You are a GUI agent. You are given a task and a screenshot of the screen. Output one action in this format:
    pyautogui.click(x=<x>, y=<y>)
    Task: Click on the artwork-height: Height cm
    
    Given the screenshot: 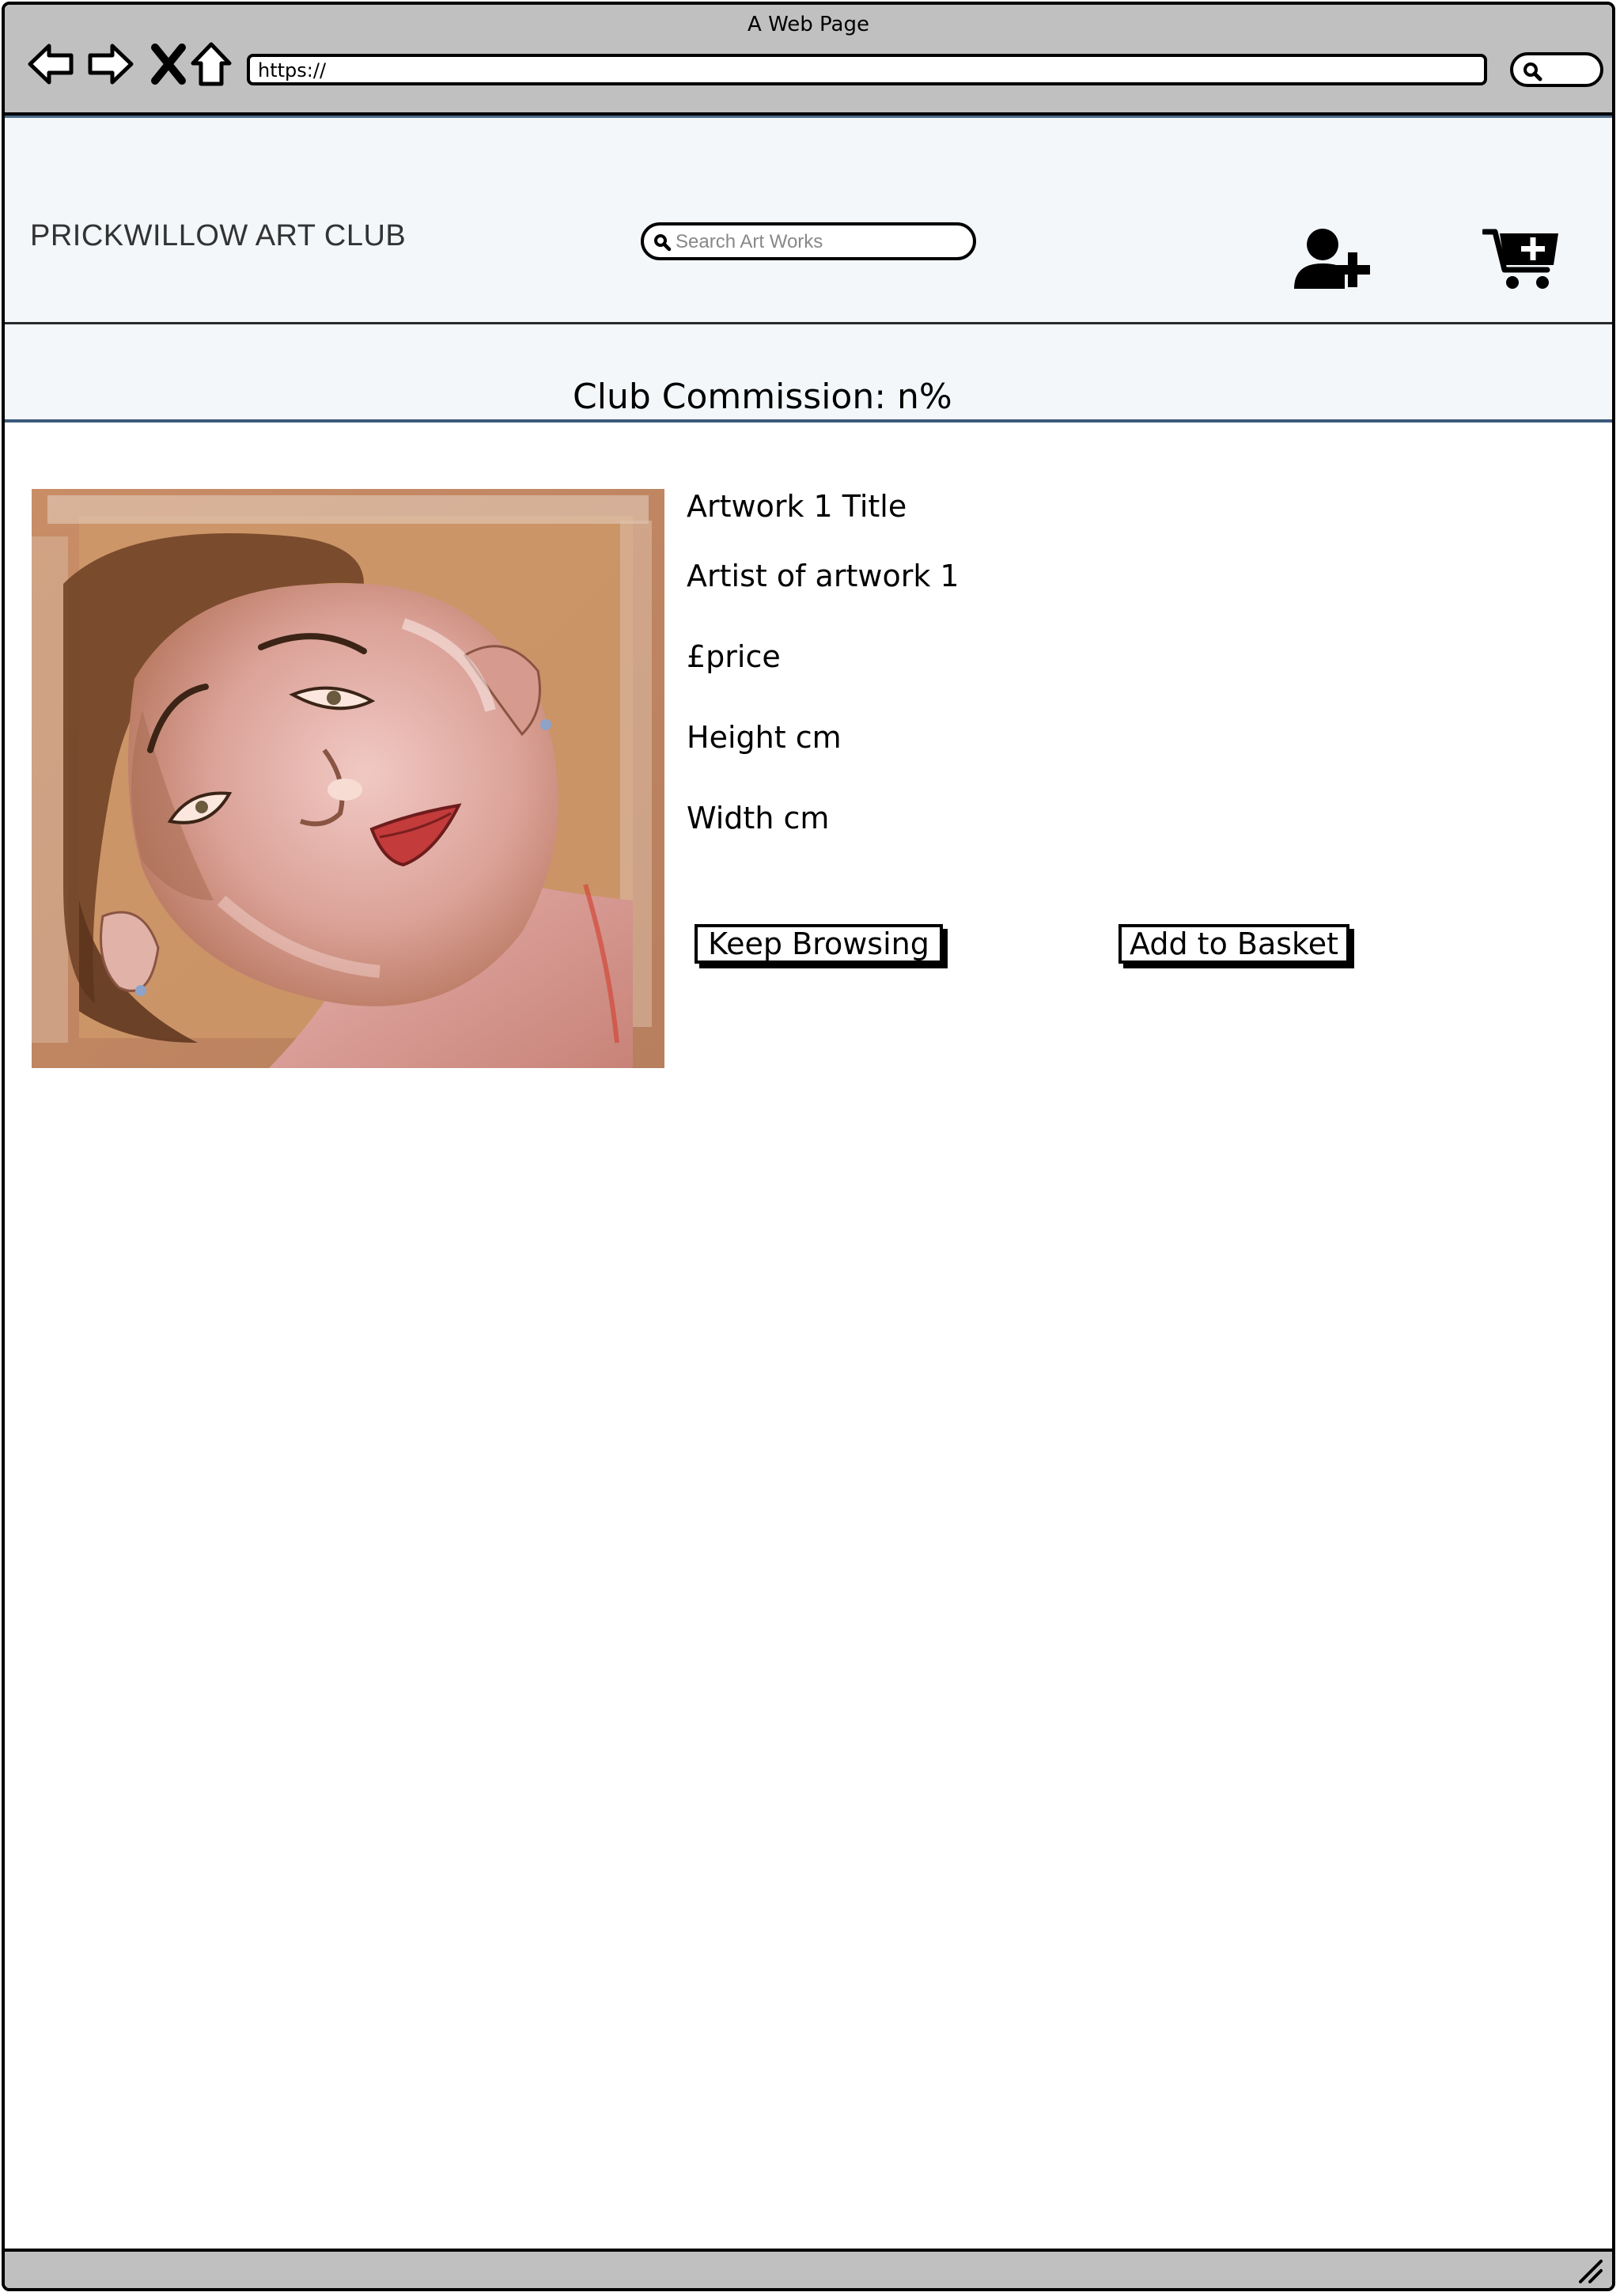 What is the action you would take?
    pyautogui.click(x=764, y=737)
    